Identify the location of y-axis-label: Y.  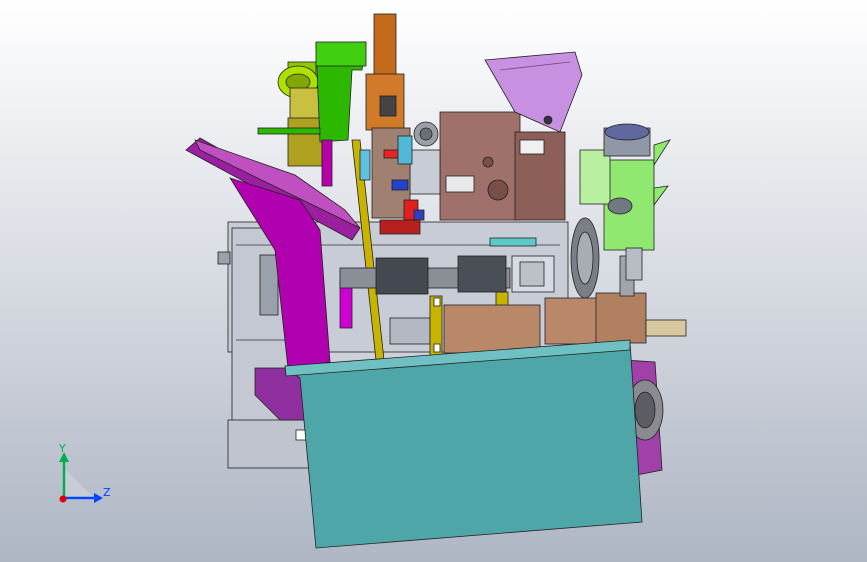
(62, 448).